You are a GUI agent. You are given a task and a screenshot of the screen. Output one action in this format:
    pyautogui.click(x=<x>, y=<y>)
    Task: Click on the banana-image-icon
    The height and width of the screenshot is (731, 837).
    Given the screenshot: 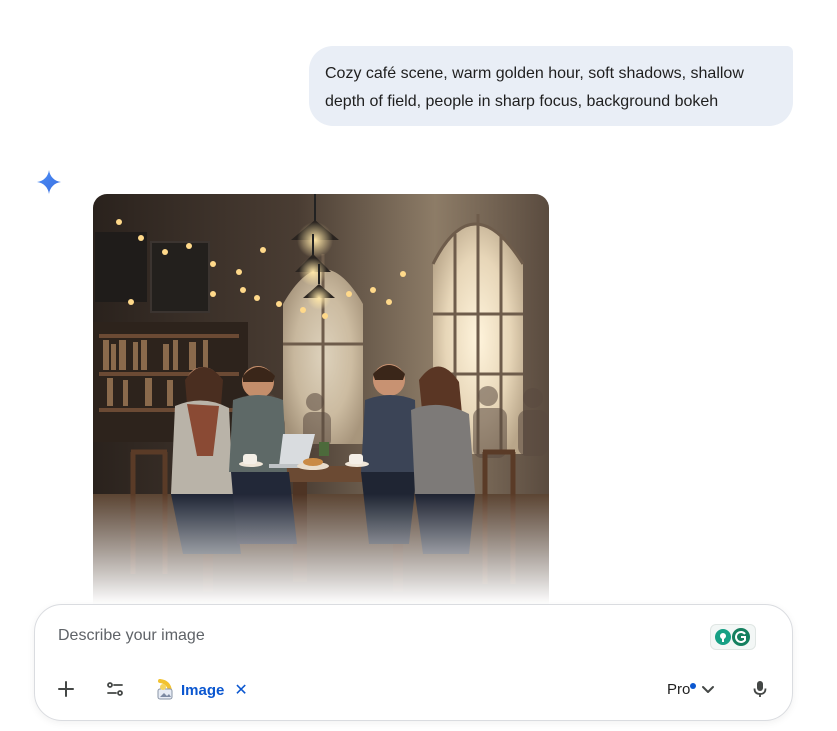 What is the action you would take?
    pyautogui.click(x=165, y=689)
    